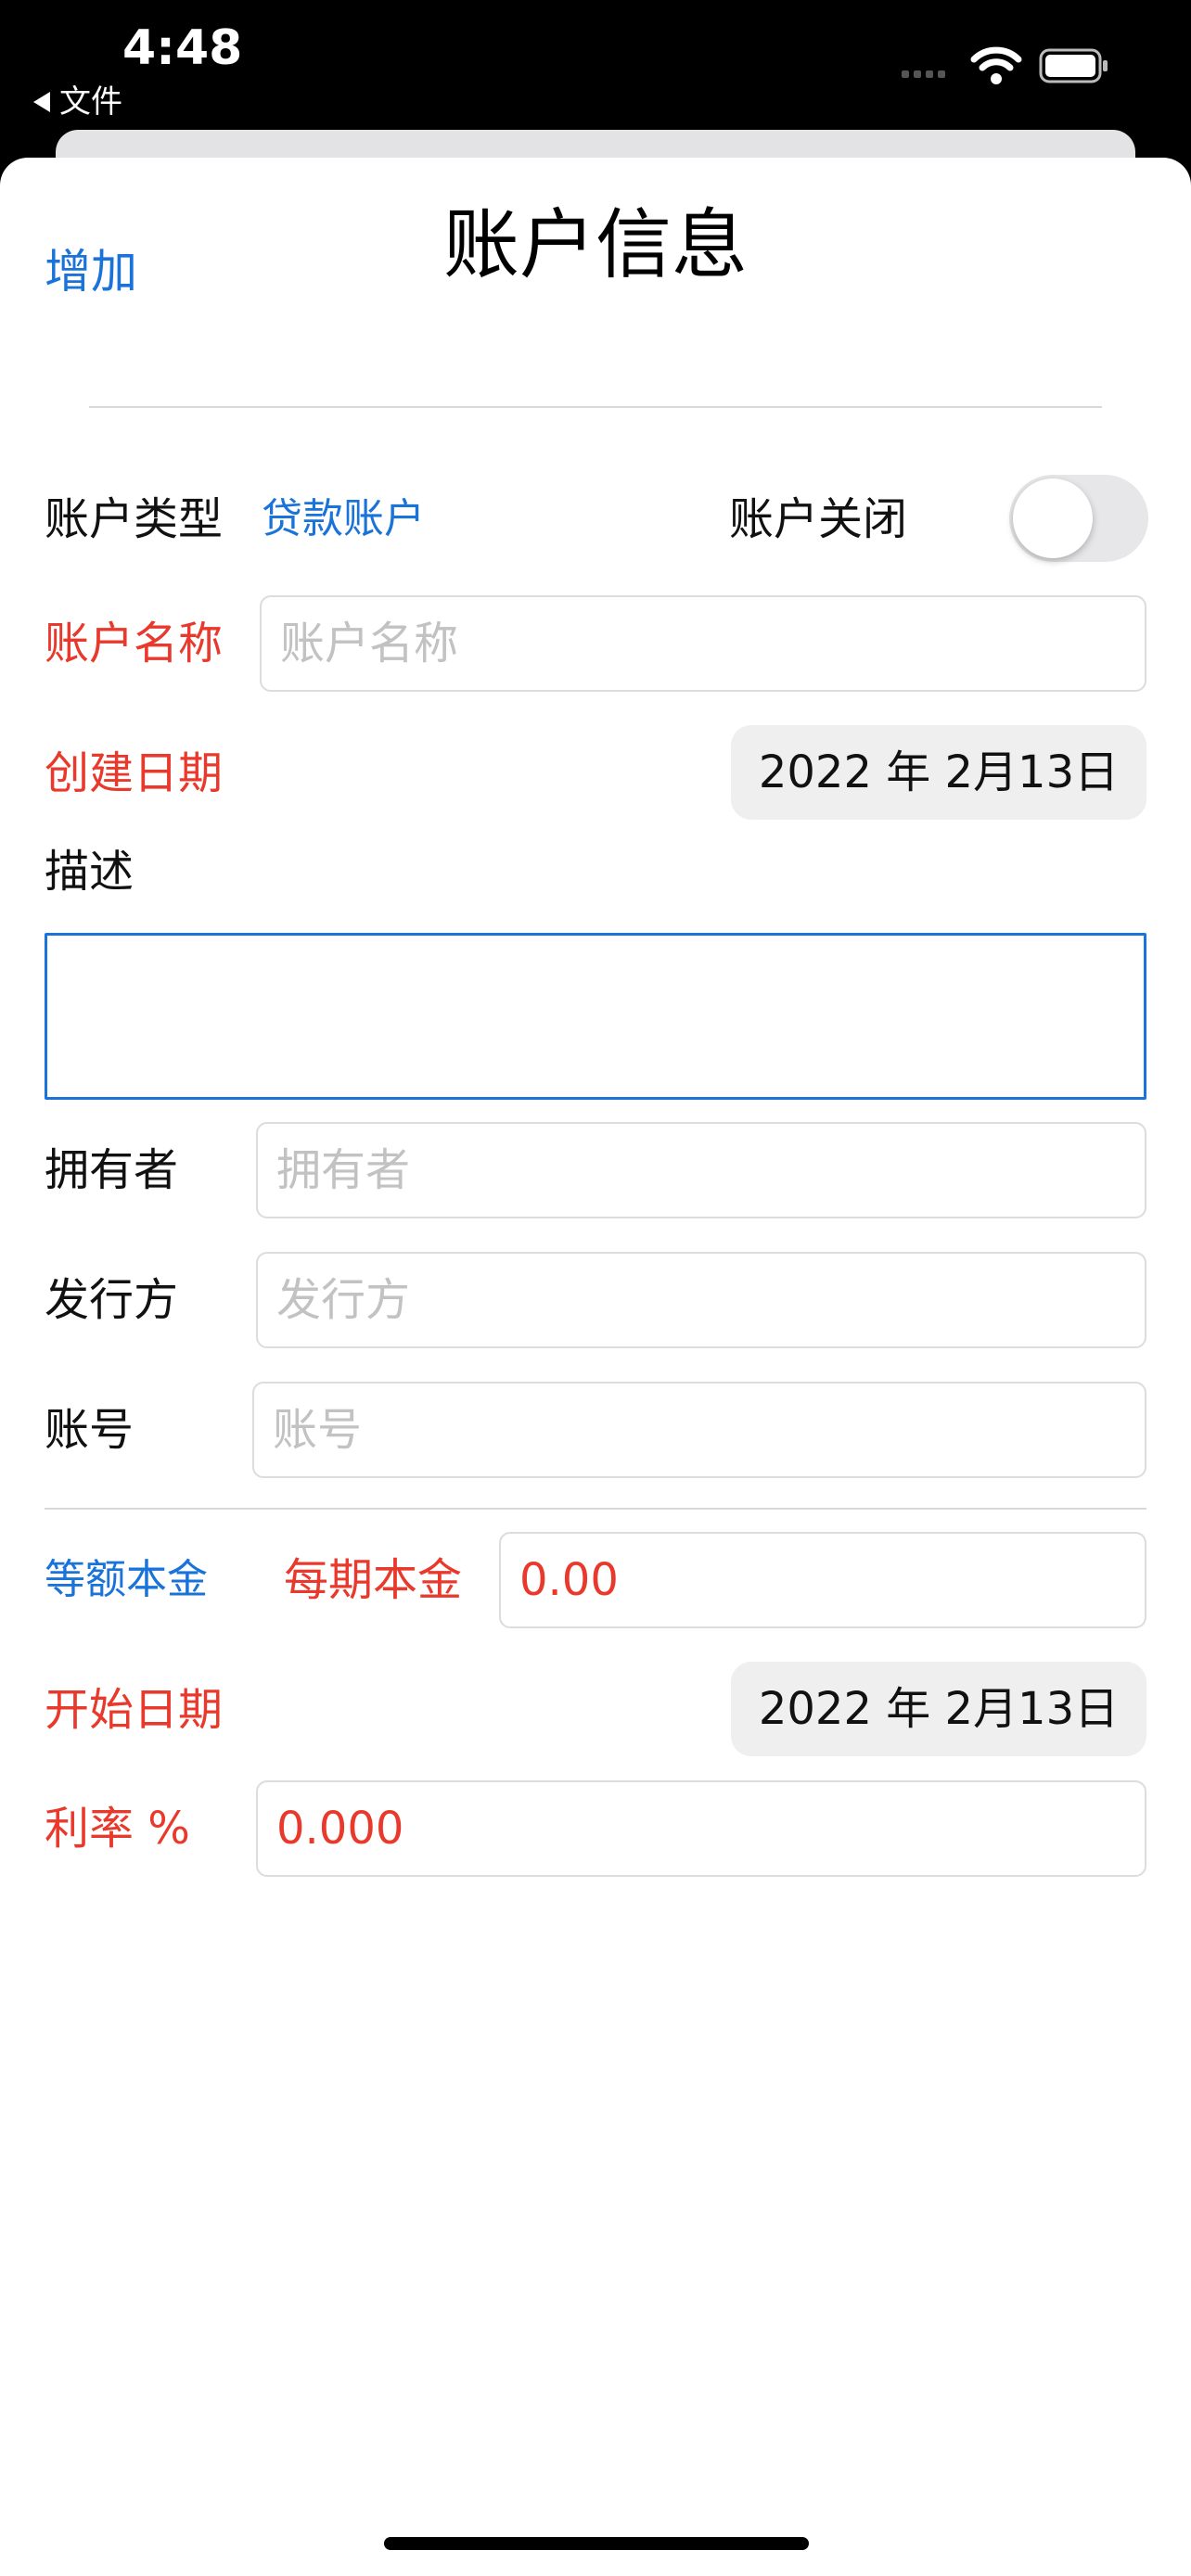 The image size is (1191, 2576). I want to click on interest-rate-label: 利率 %, so click(117, 1829).